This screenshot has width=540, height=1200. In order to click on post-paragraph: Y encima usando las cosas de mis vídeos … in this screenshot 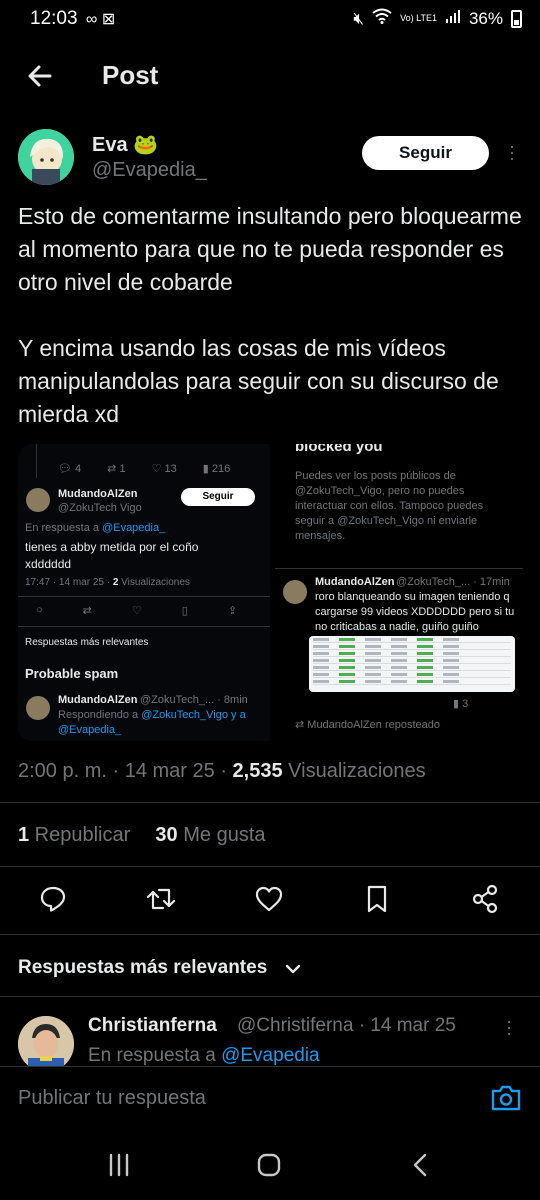, I will do `click(258, 381)`.